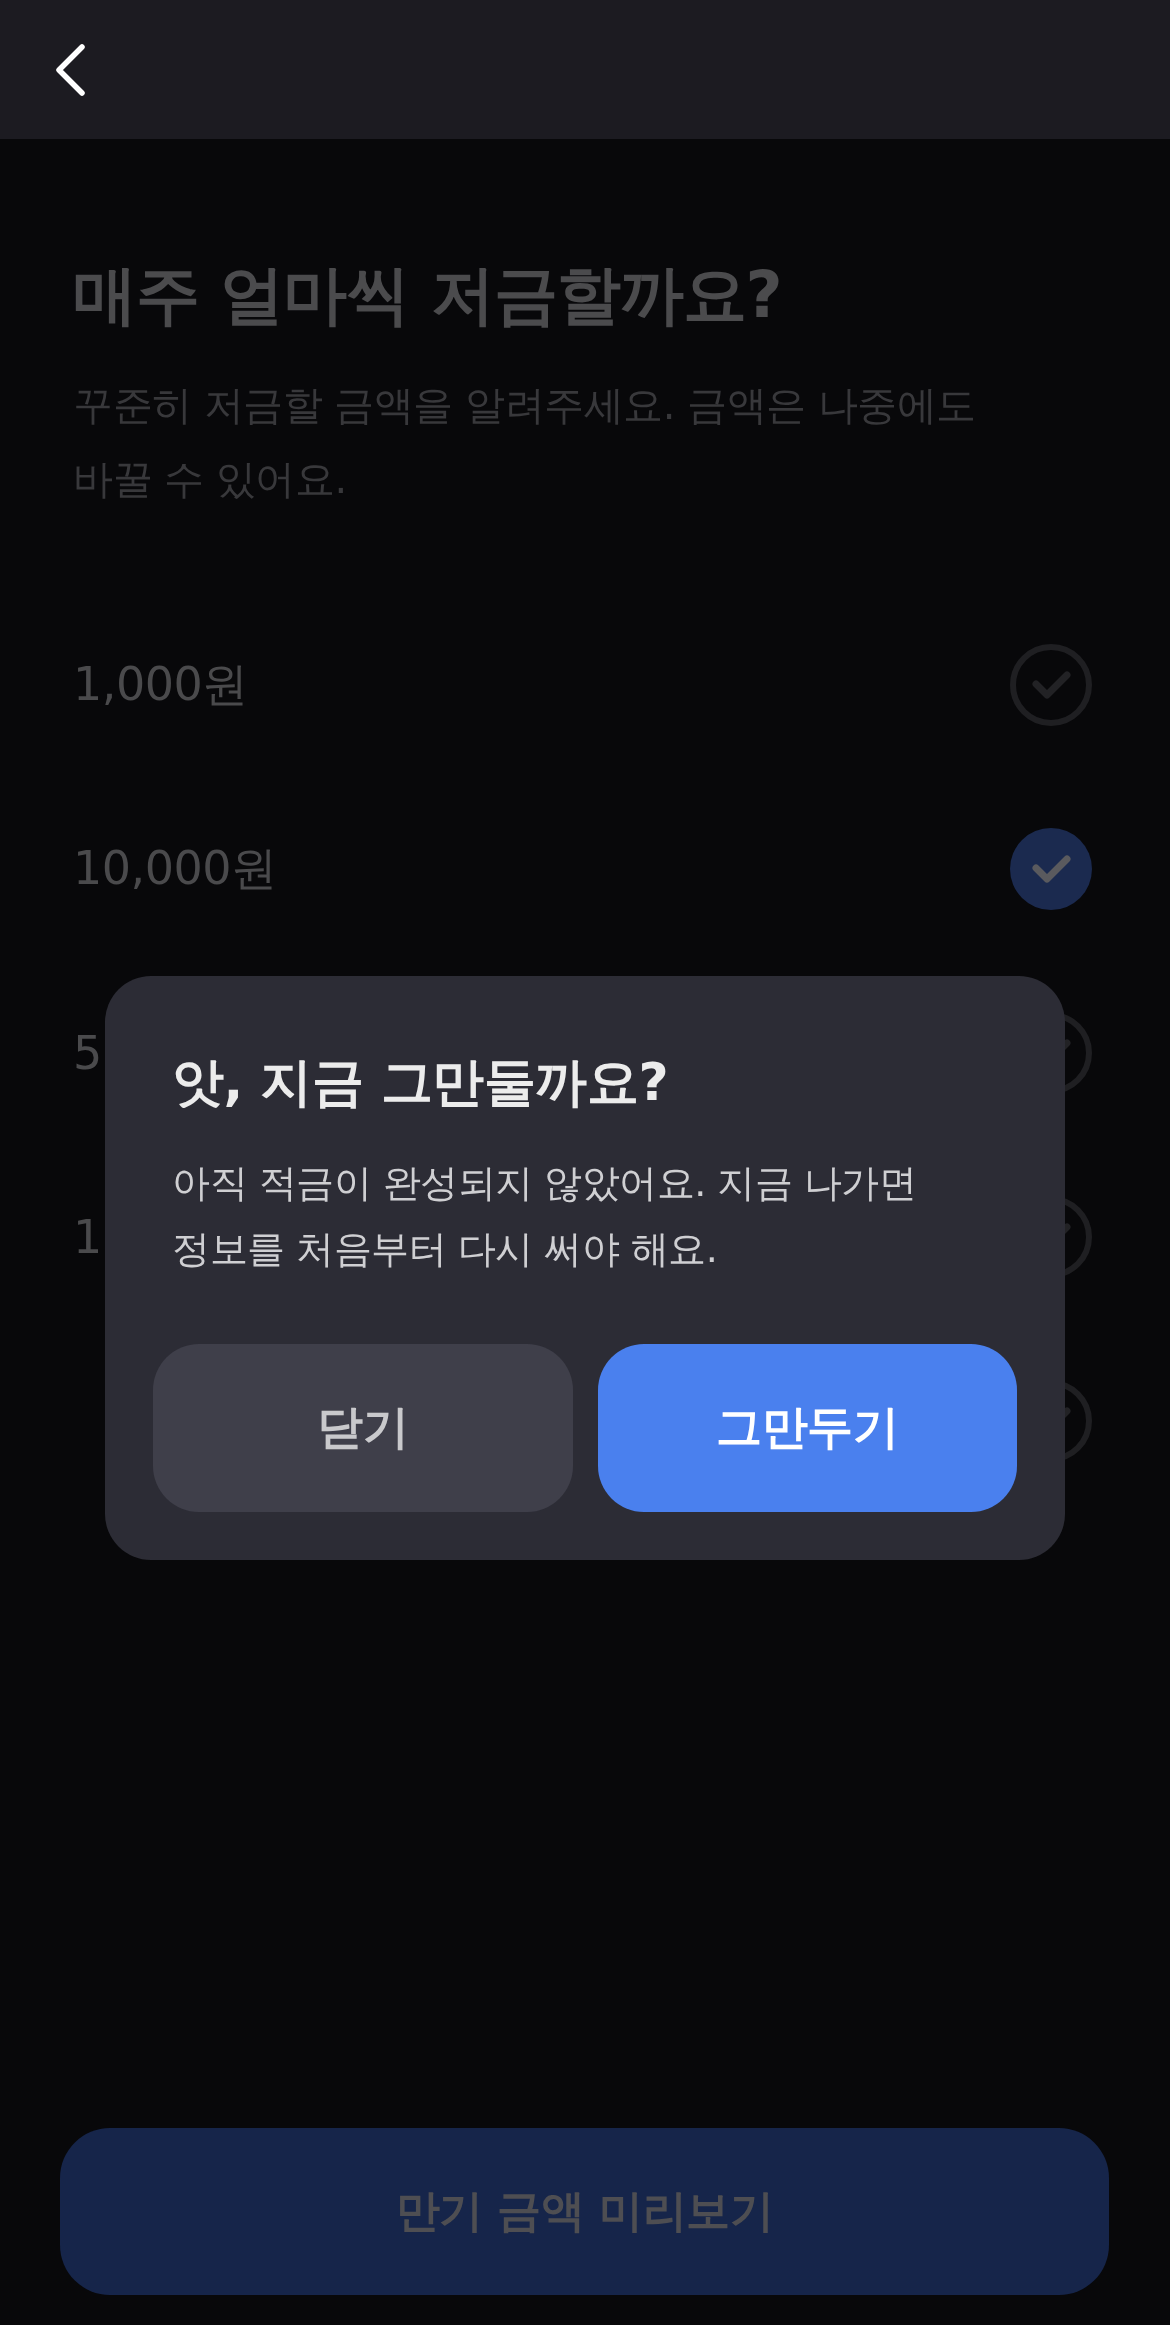 Image resolution: width=1170 pixels, height=2325 pixels. I want to click on amount-option-label: 1,000원, so click(160, 684).